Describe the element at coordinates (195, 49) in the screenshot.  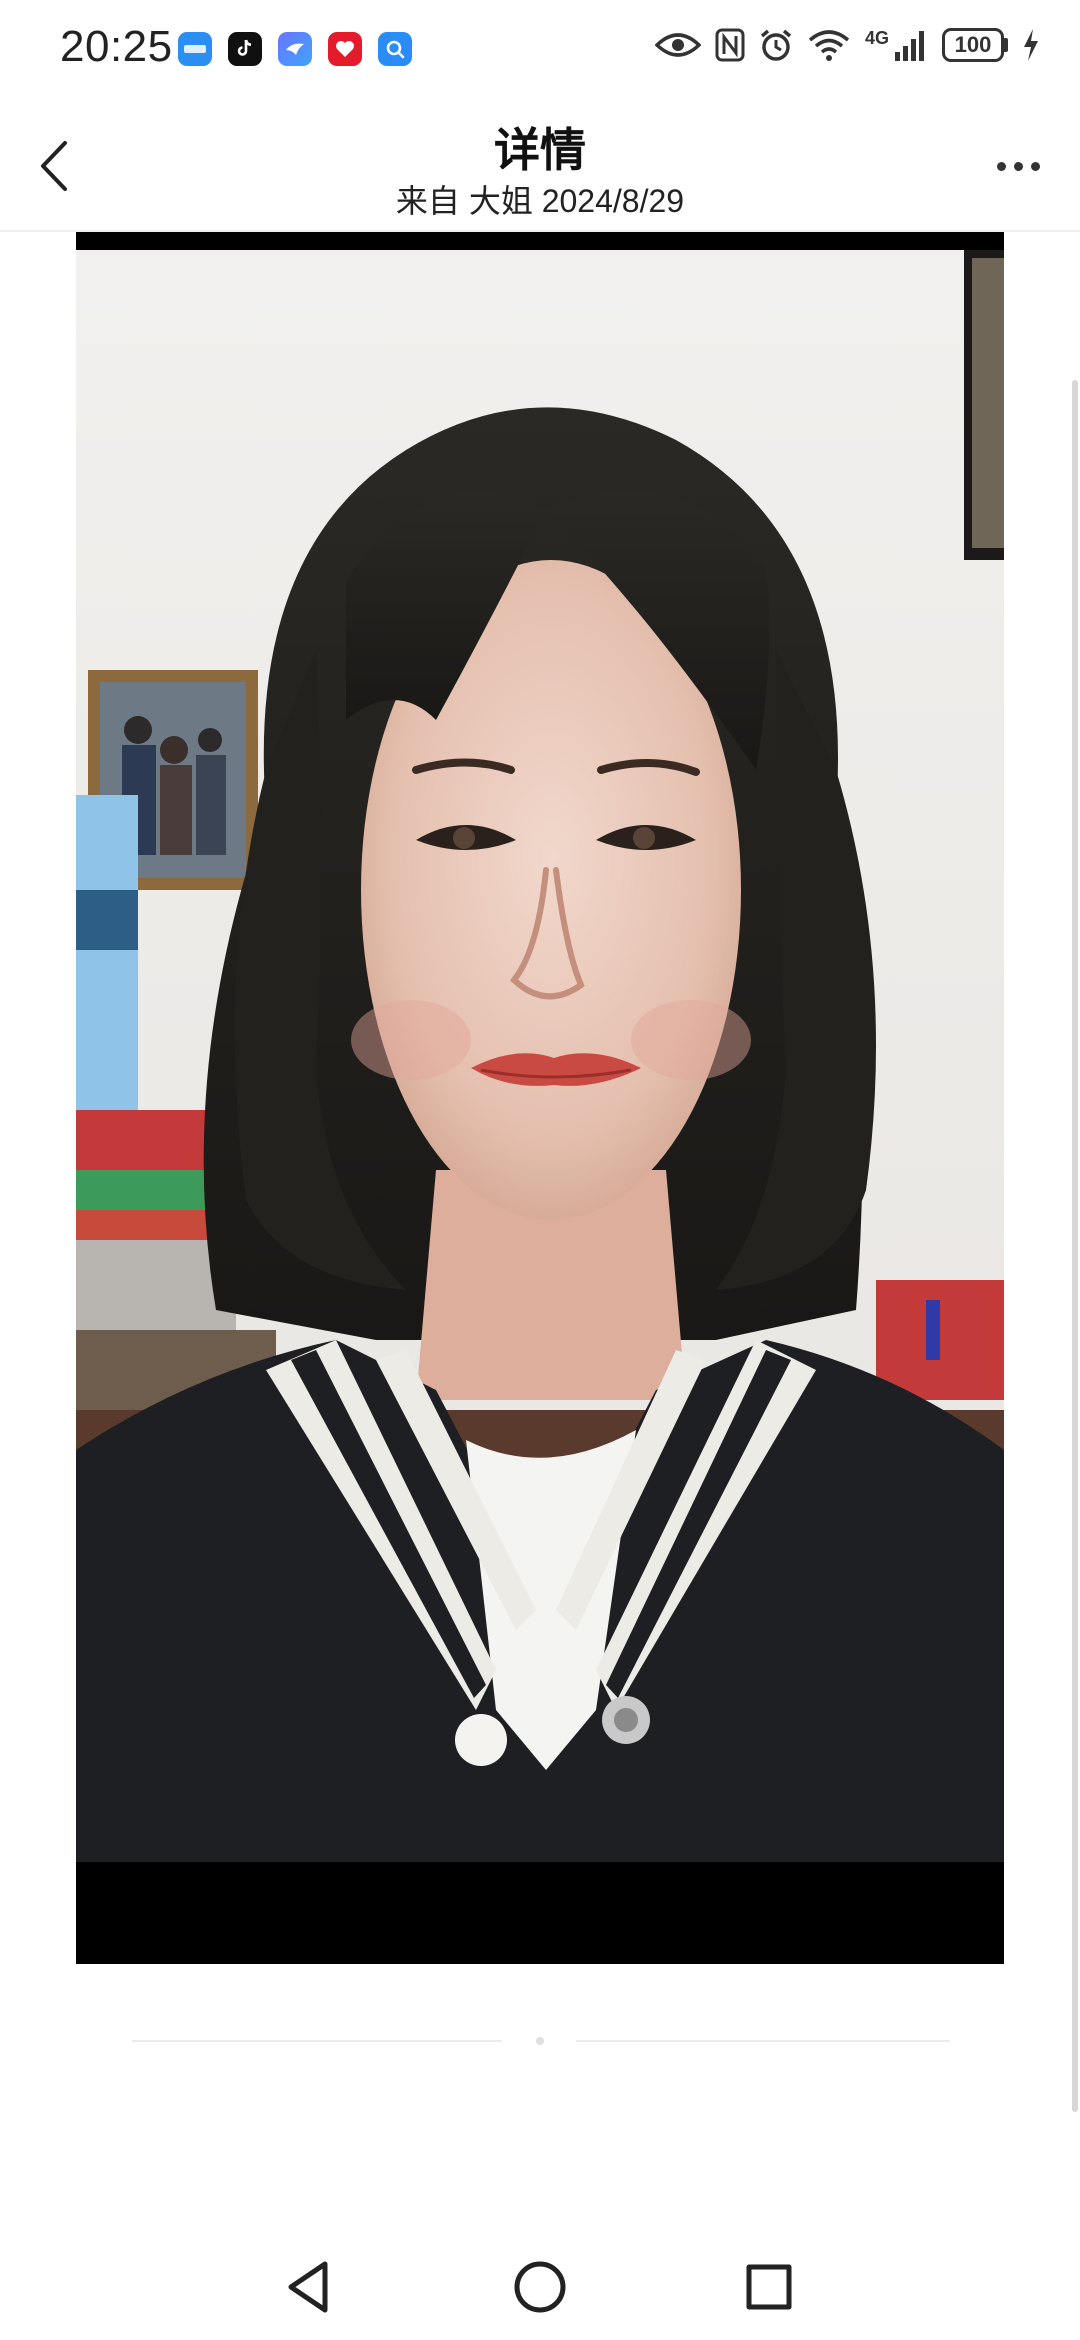
I see `video-app-icon` at that location.